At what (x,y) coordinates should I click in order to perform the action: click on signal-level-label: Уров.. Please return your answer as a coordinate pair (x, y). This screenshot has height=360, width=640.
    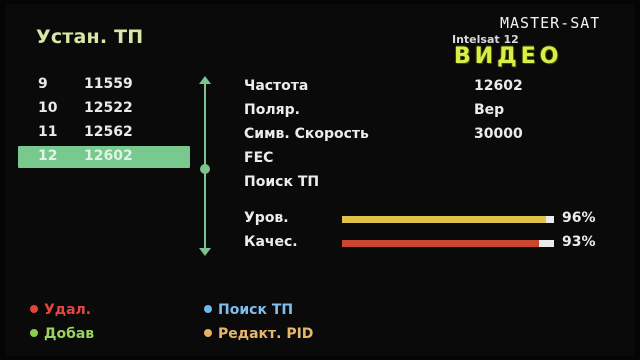
    Looking at the image, I should click on (266, 218).